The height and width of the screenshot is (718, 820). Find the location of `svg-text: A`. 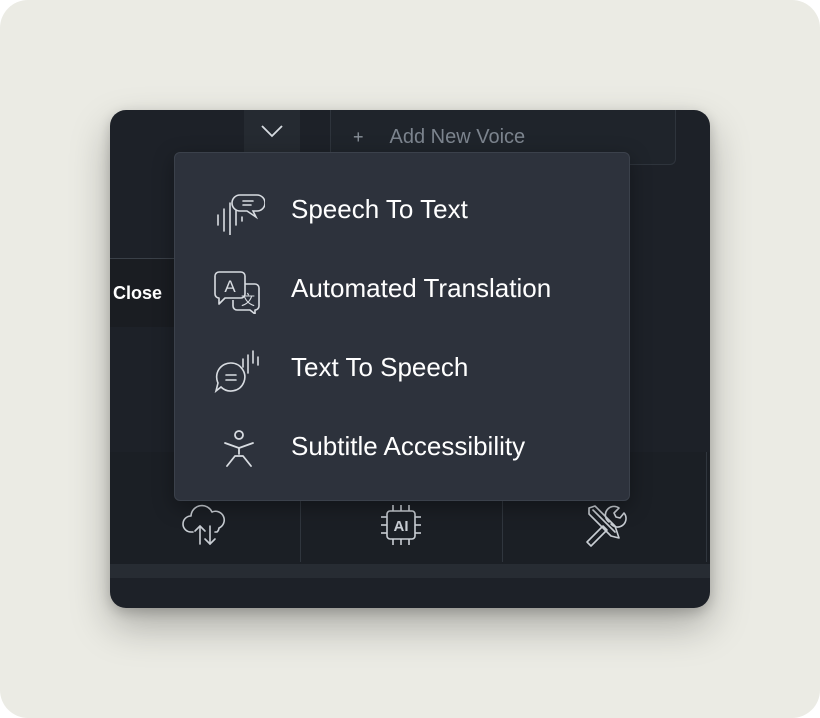

svg-text: A is located at coordinates (230, 286).